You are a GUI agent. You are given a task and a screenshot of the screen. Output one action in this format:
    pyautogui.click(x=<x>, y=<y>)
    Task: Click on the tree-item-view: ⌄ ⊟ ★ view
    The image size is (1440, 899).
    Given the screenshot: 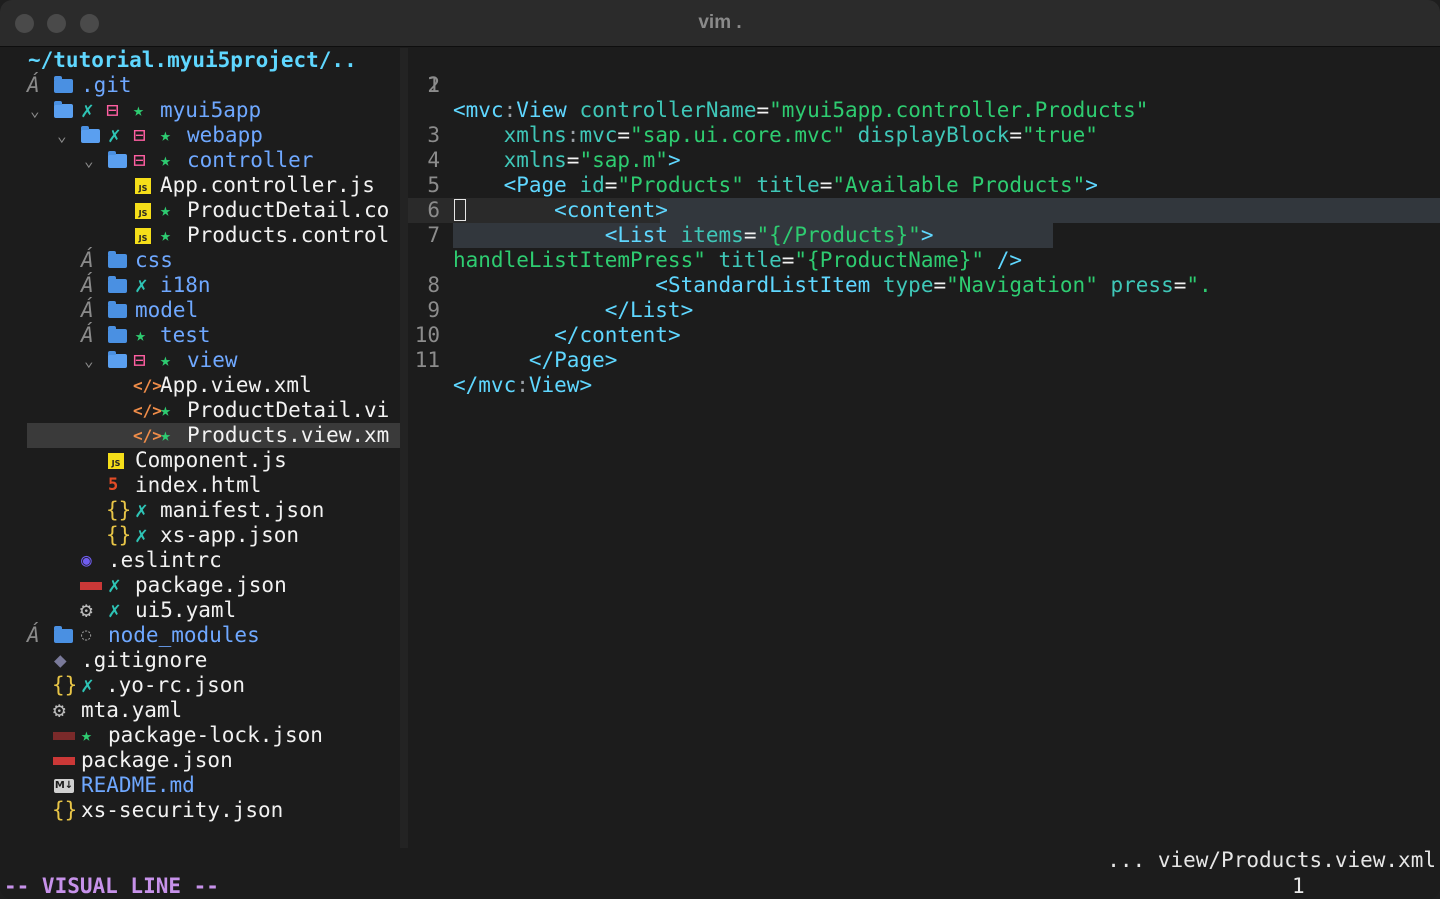 What is the action you would take?
    pyautogui.click(x=200, y=360)
    